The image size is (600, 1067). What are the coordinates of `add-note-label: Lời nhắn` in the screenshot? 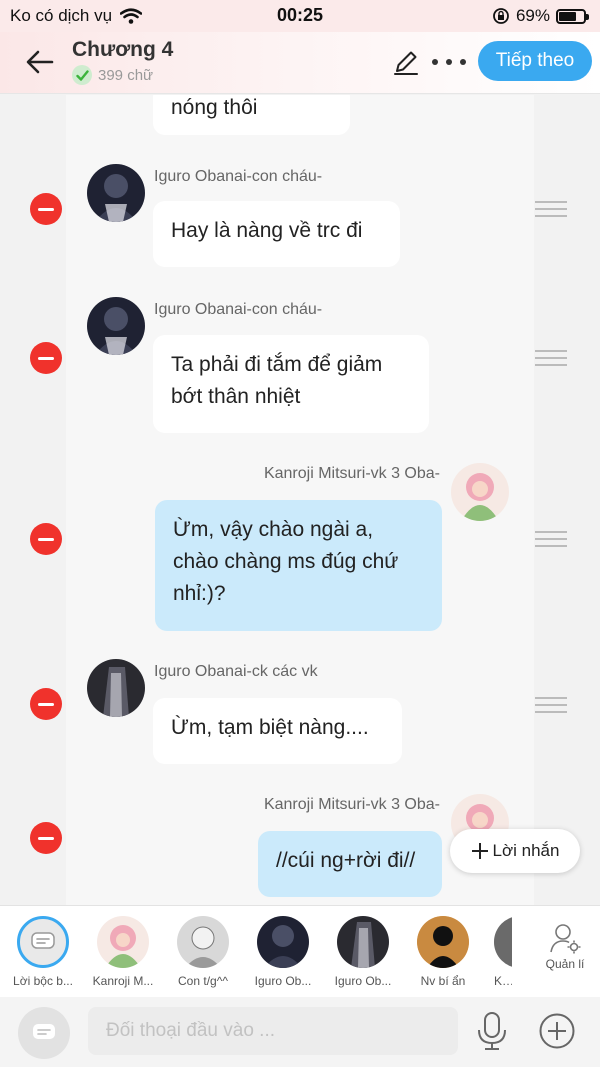 It's located at (526, 850).